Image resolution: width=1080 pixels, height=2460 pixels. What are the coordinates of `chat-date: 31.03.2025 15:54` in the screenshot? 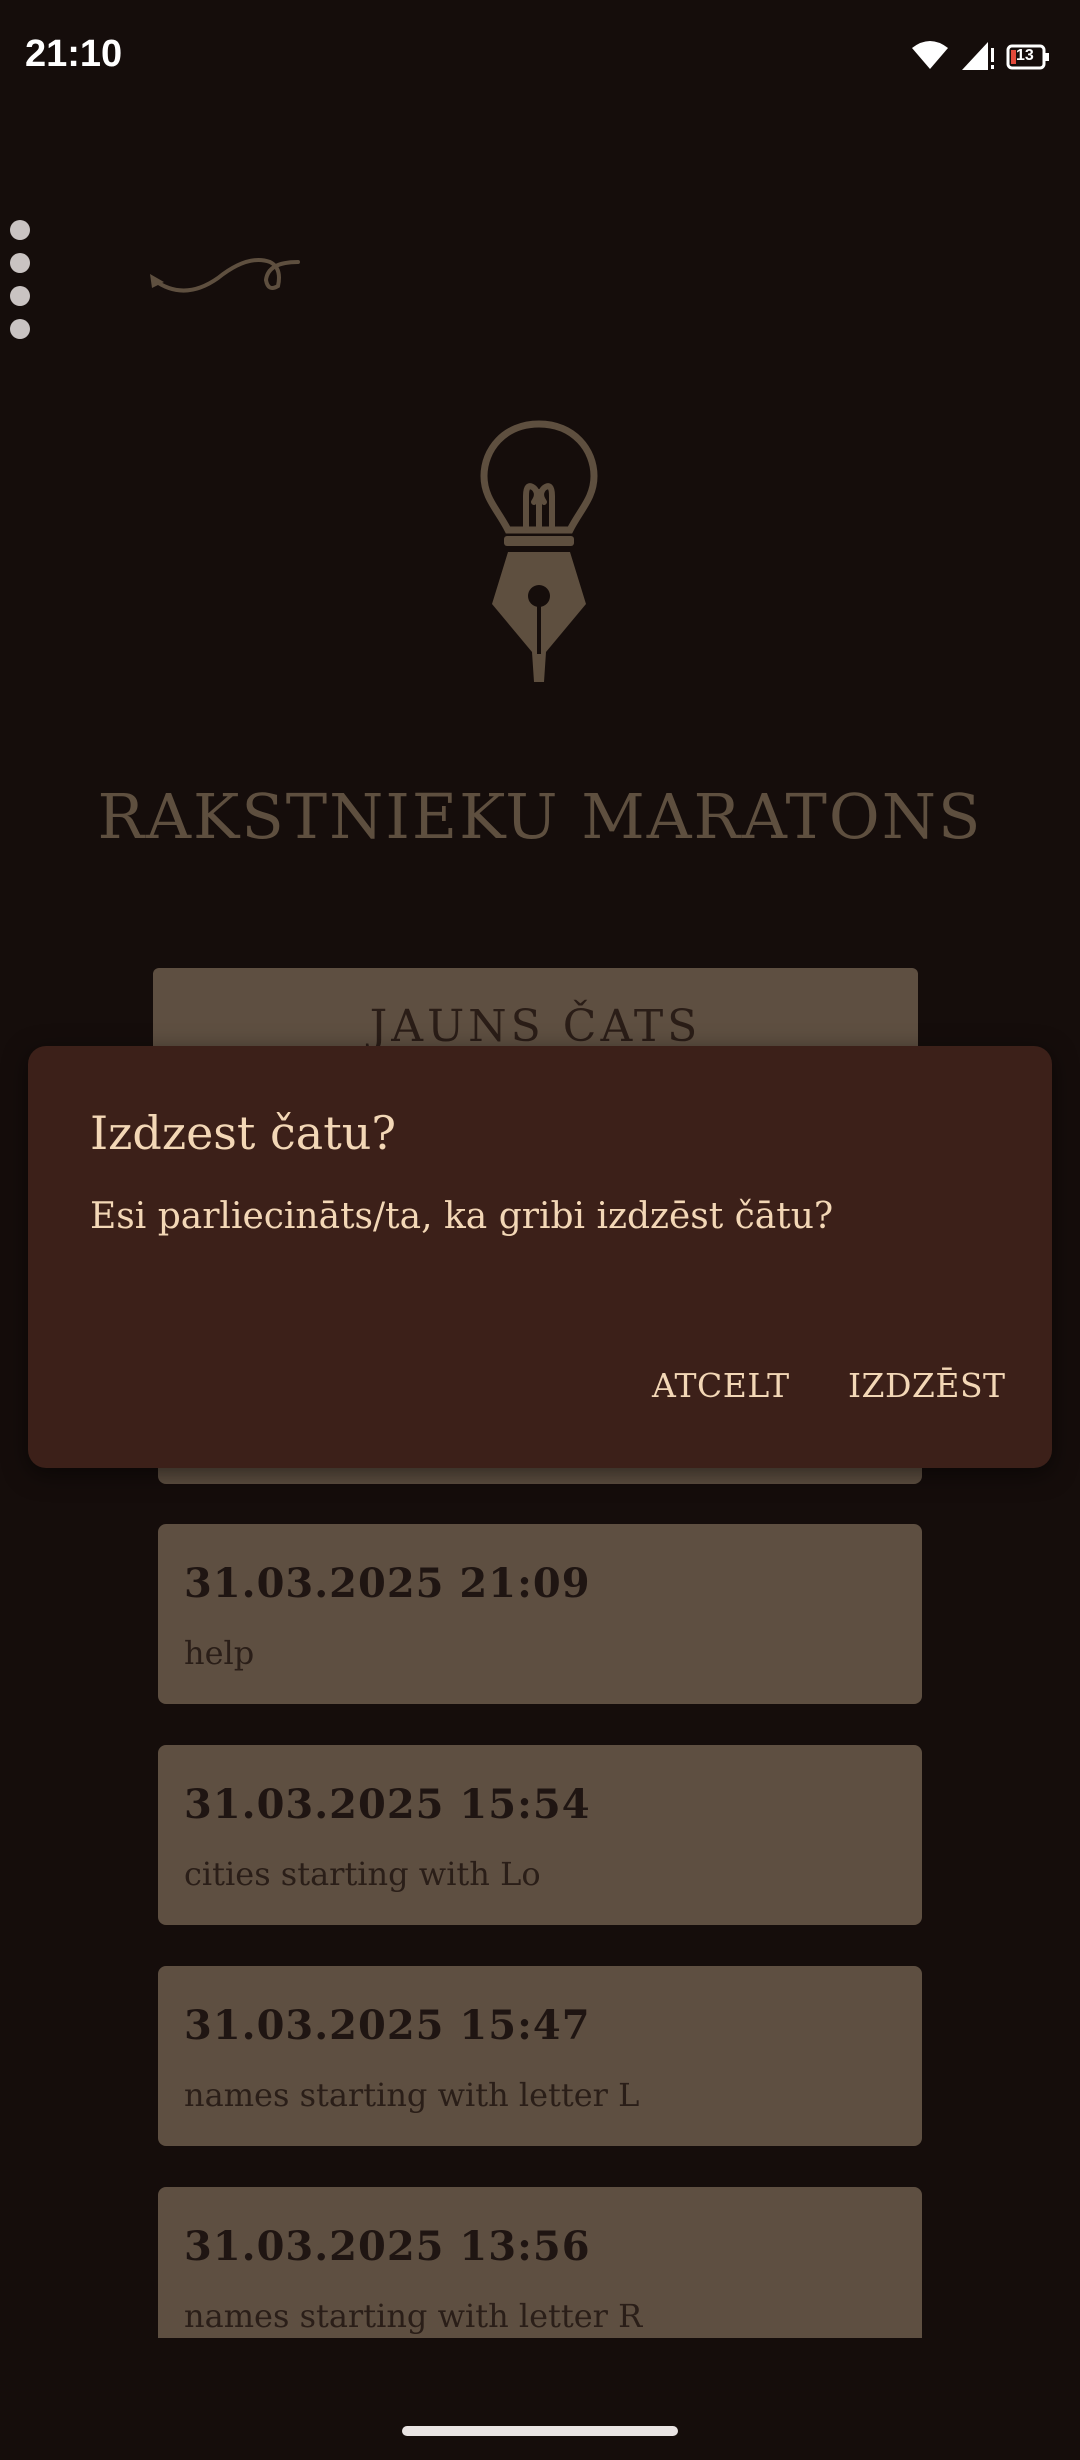 It's located at (387, 1804).